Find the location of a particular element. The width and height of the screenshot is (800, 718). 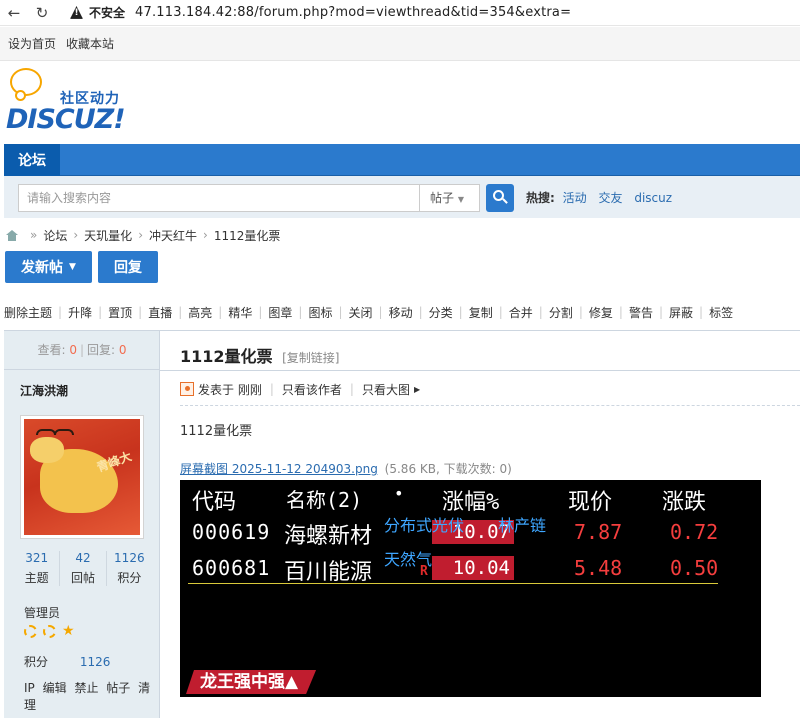

mod-tool-item: 精华 is located at coordinates (240, 312).